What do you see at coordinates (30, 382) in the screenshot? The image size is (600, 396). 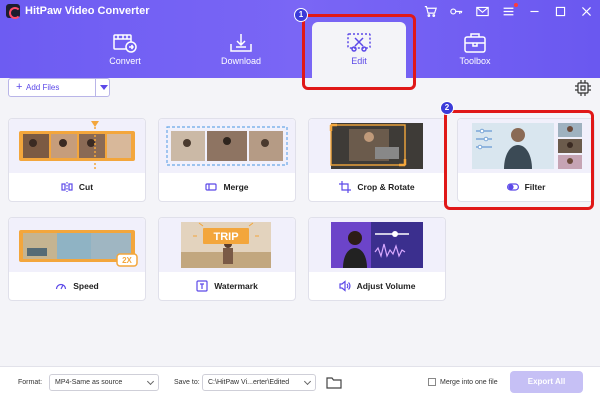 I see `format-label: Format:` at bounding box center [30, 382].